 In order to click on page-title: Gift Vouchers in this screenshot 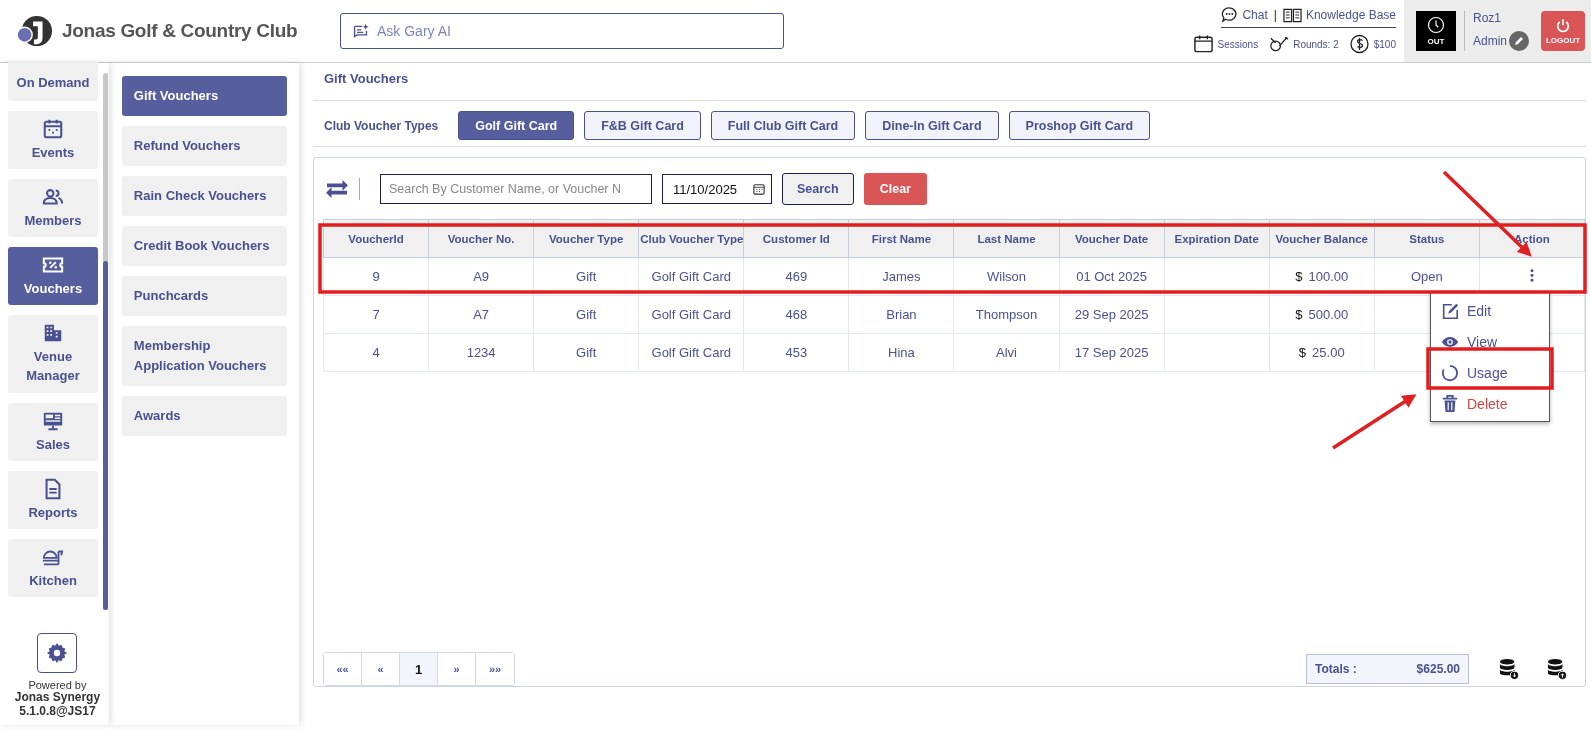, I will do `click(949, 82)`.